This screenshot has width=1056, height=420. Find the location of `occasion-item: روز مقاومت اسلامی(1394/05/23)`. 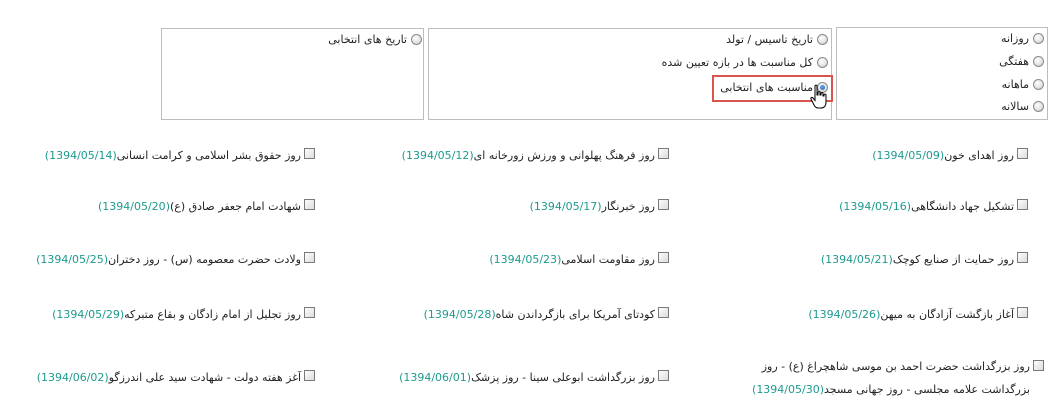

occasion-item: روز مقاومت اسلامی(1394/05/23) is located at coordinates (579, 260).